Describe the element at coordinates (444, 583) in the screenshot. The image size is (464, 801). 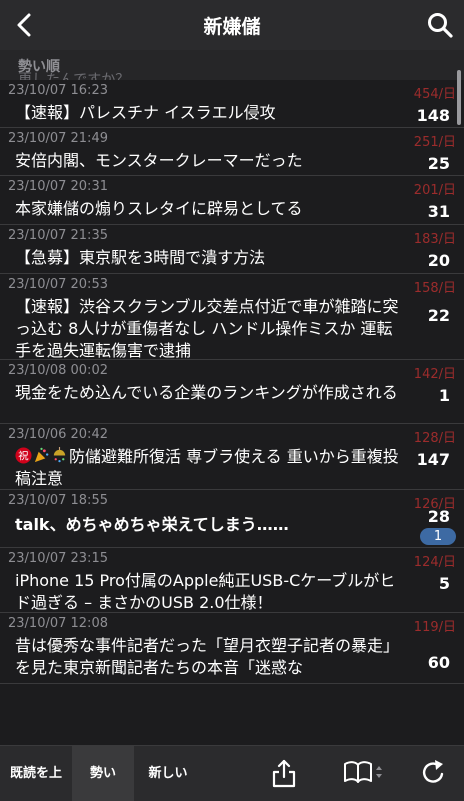
I see `thread-res-count: 5` at that location.